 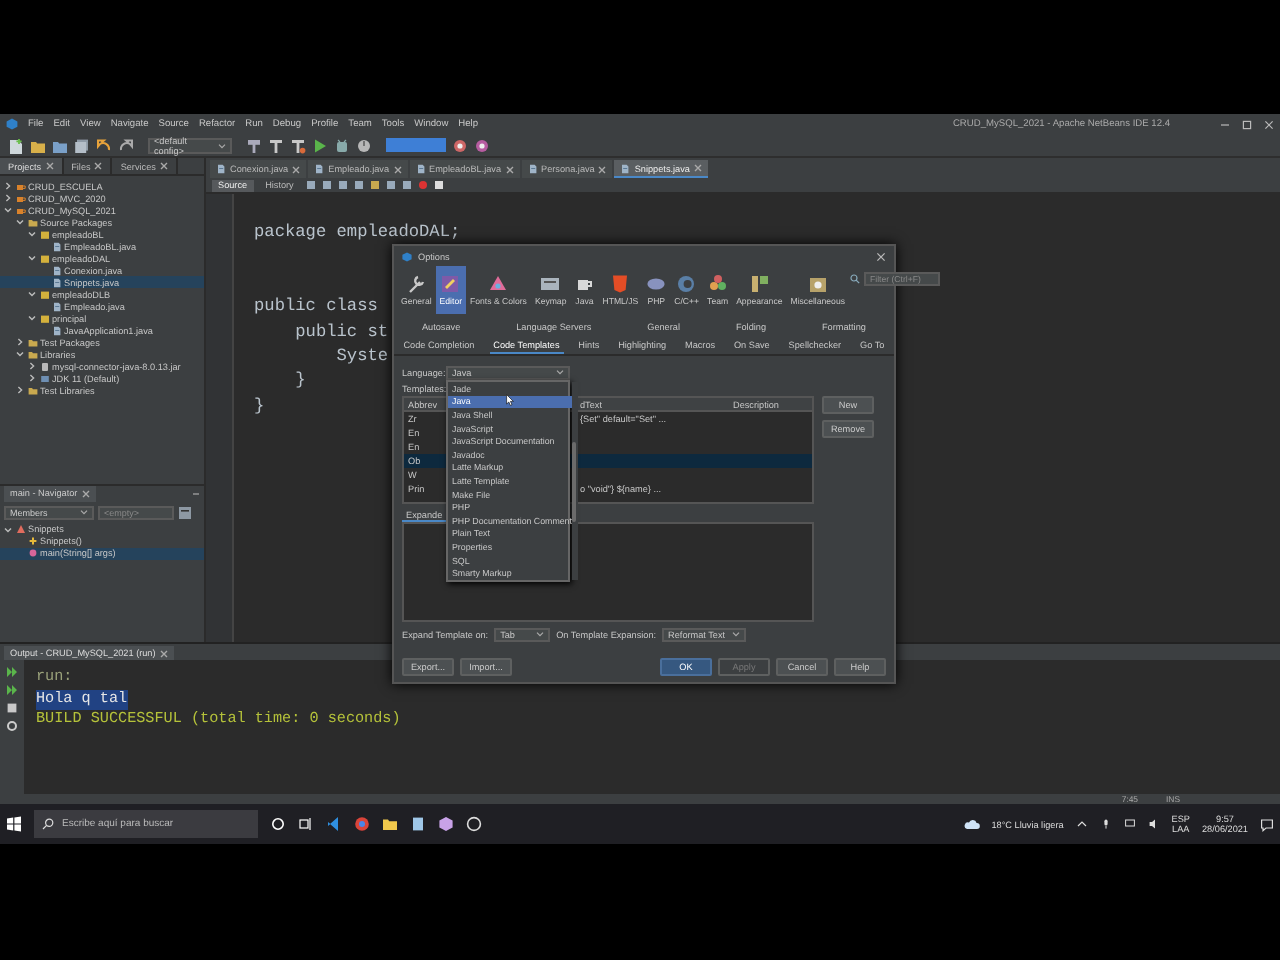 I want to click on task-view-icon, so click(x=306, y=824).